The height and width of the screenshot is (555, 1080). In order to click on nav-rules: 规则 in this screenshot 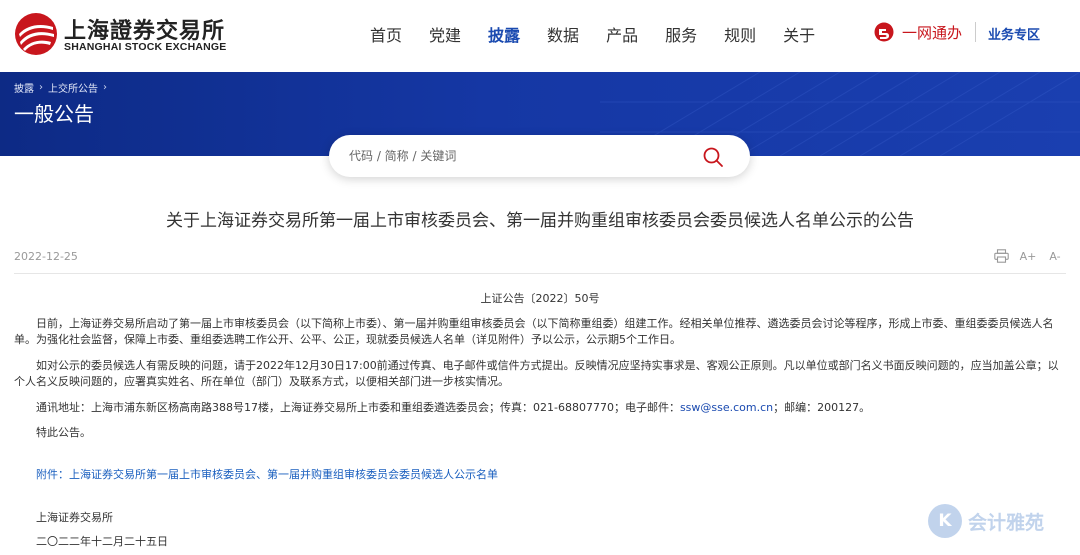, I will do `click(740, 33)`.